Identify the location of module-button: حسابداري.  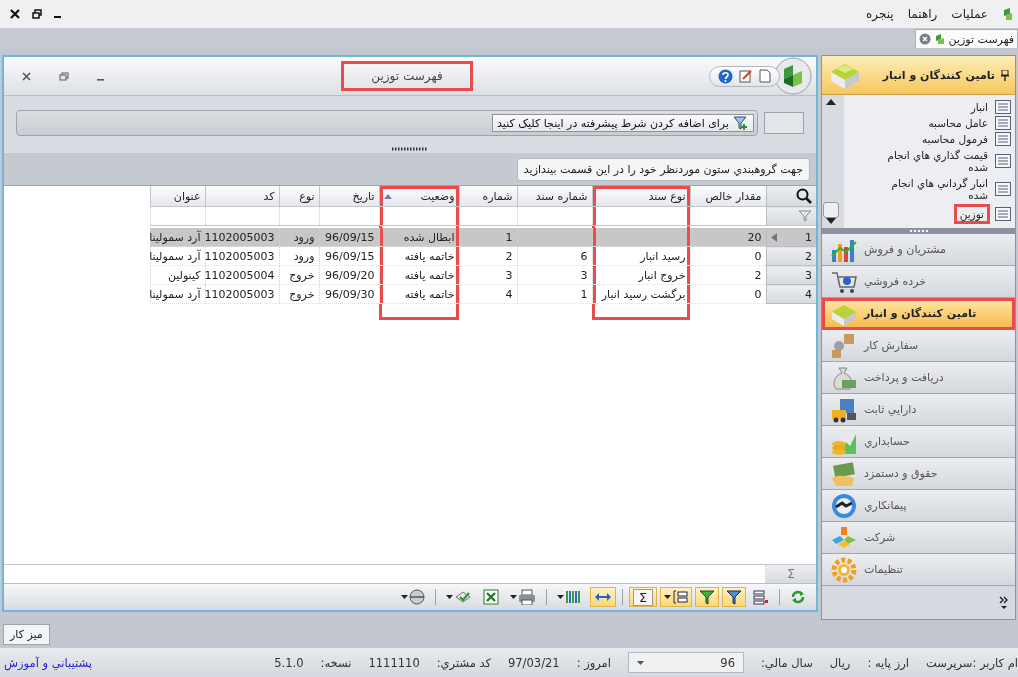
(918, 442).